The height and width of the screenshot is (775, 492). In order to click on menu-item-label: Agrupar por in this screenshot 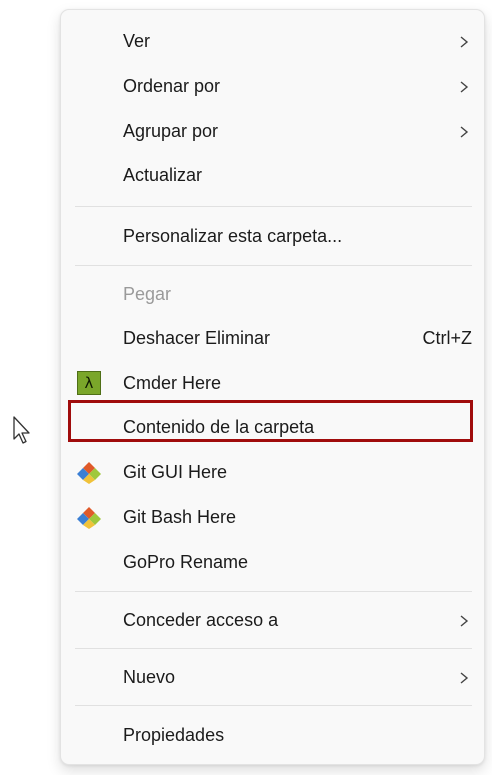, I will do `click(171, 131)`.